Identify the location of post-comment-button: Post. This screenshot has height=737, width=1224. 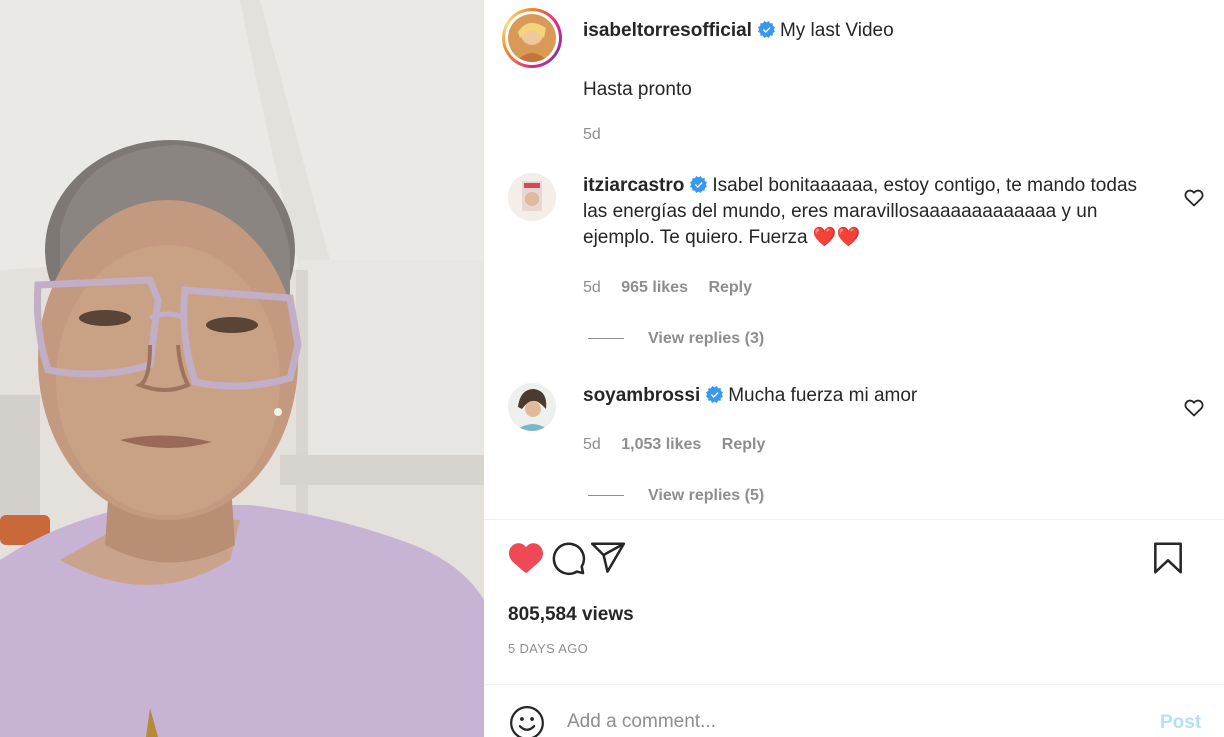
(1180, 723).